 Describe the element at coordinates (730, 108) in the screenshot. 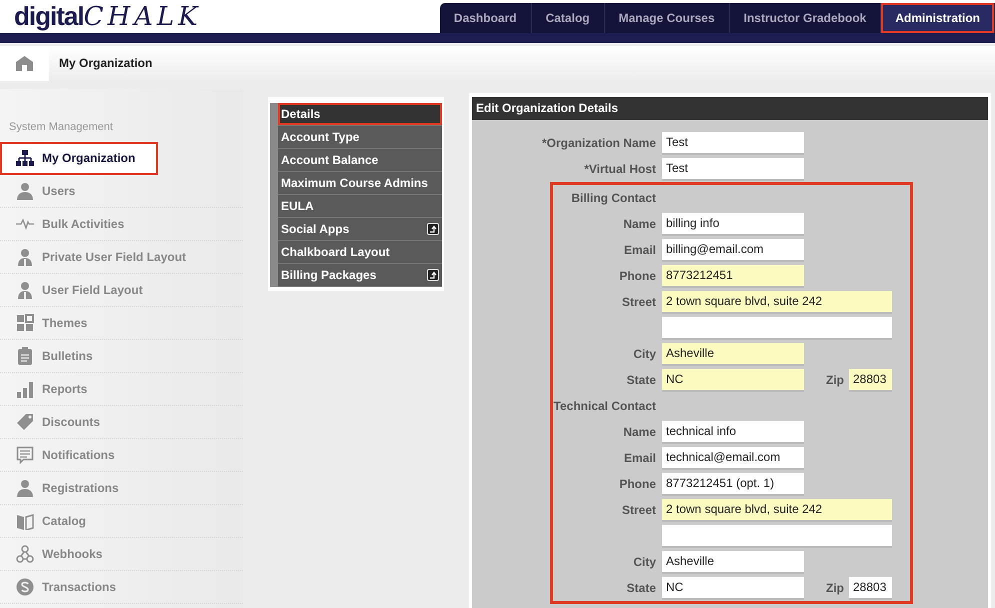

I see `panel-title: Edit Organization Details` at that location.